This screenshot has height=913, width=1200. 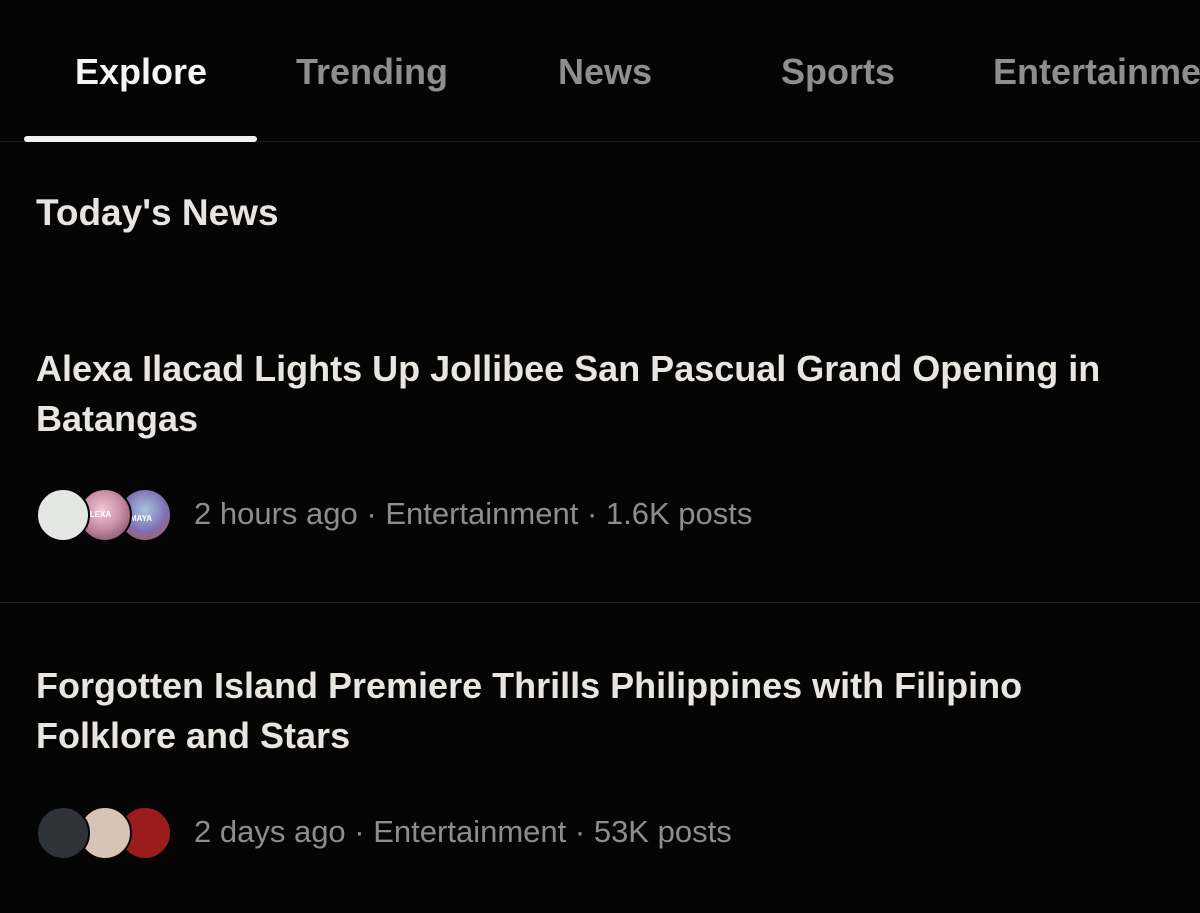 I want to click on news-divider, so click(x=600, y=602).